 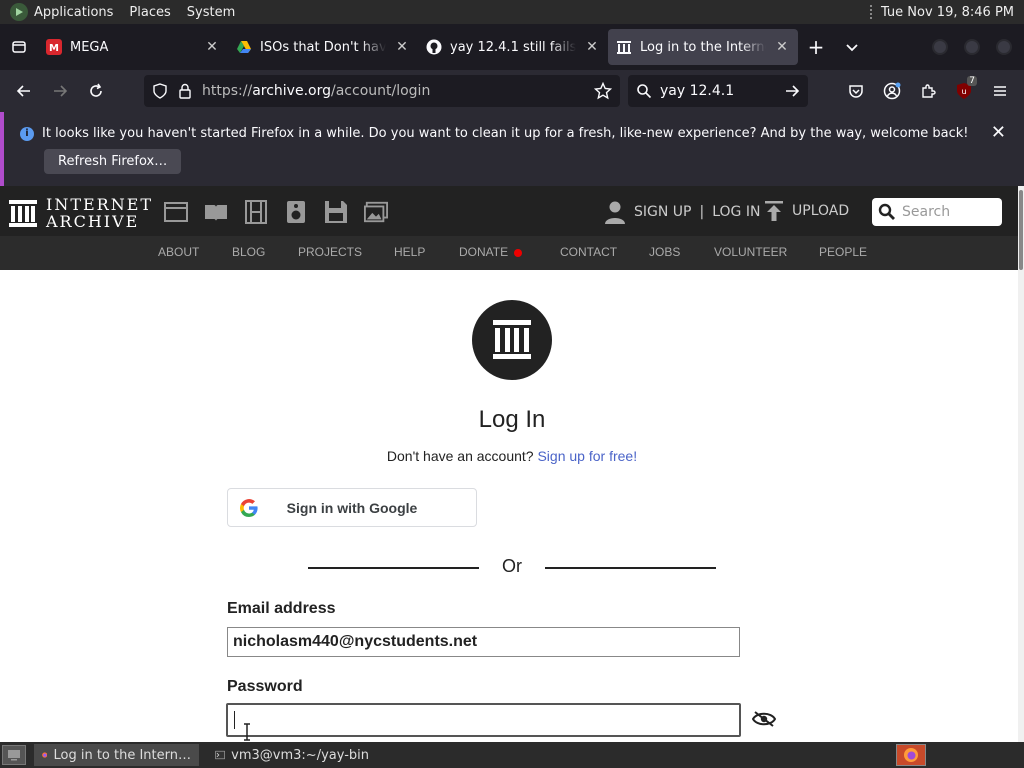 I want to click on logo-line-1: INTERNET, so click(x=100, y=204).